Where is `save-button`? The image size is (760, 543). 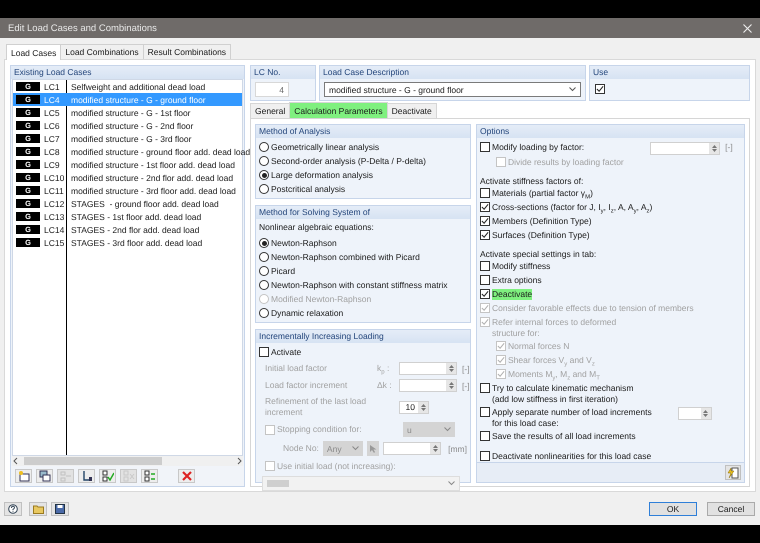 save-button is located at coordinates (60, 509).